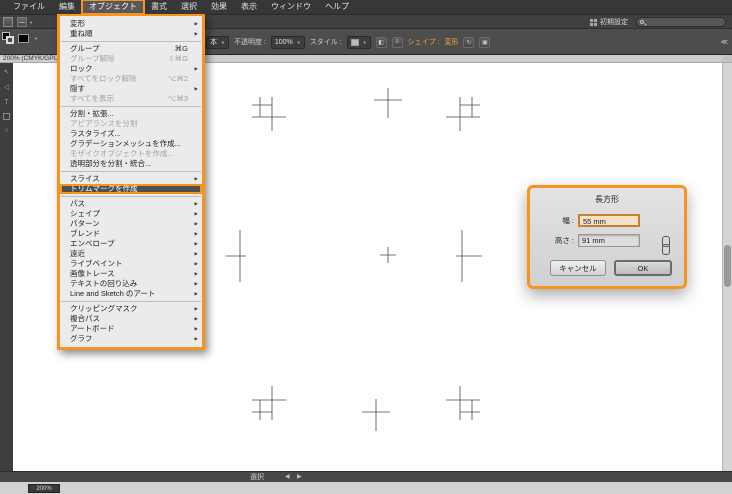 This screenshot has width=732, height=494. I want to click on menu-item: アピアランスを分割, so click(131, 124).